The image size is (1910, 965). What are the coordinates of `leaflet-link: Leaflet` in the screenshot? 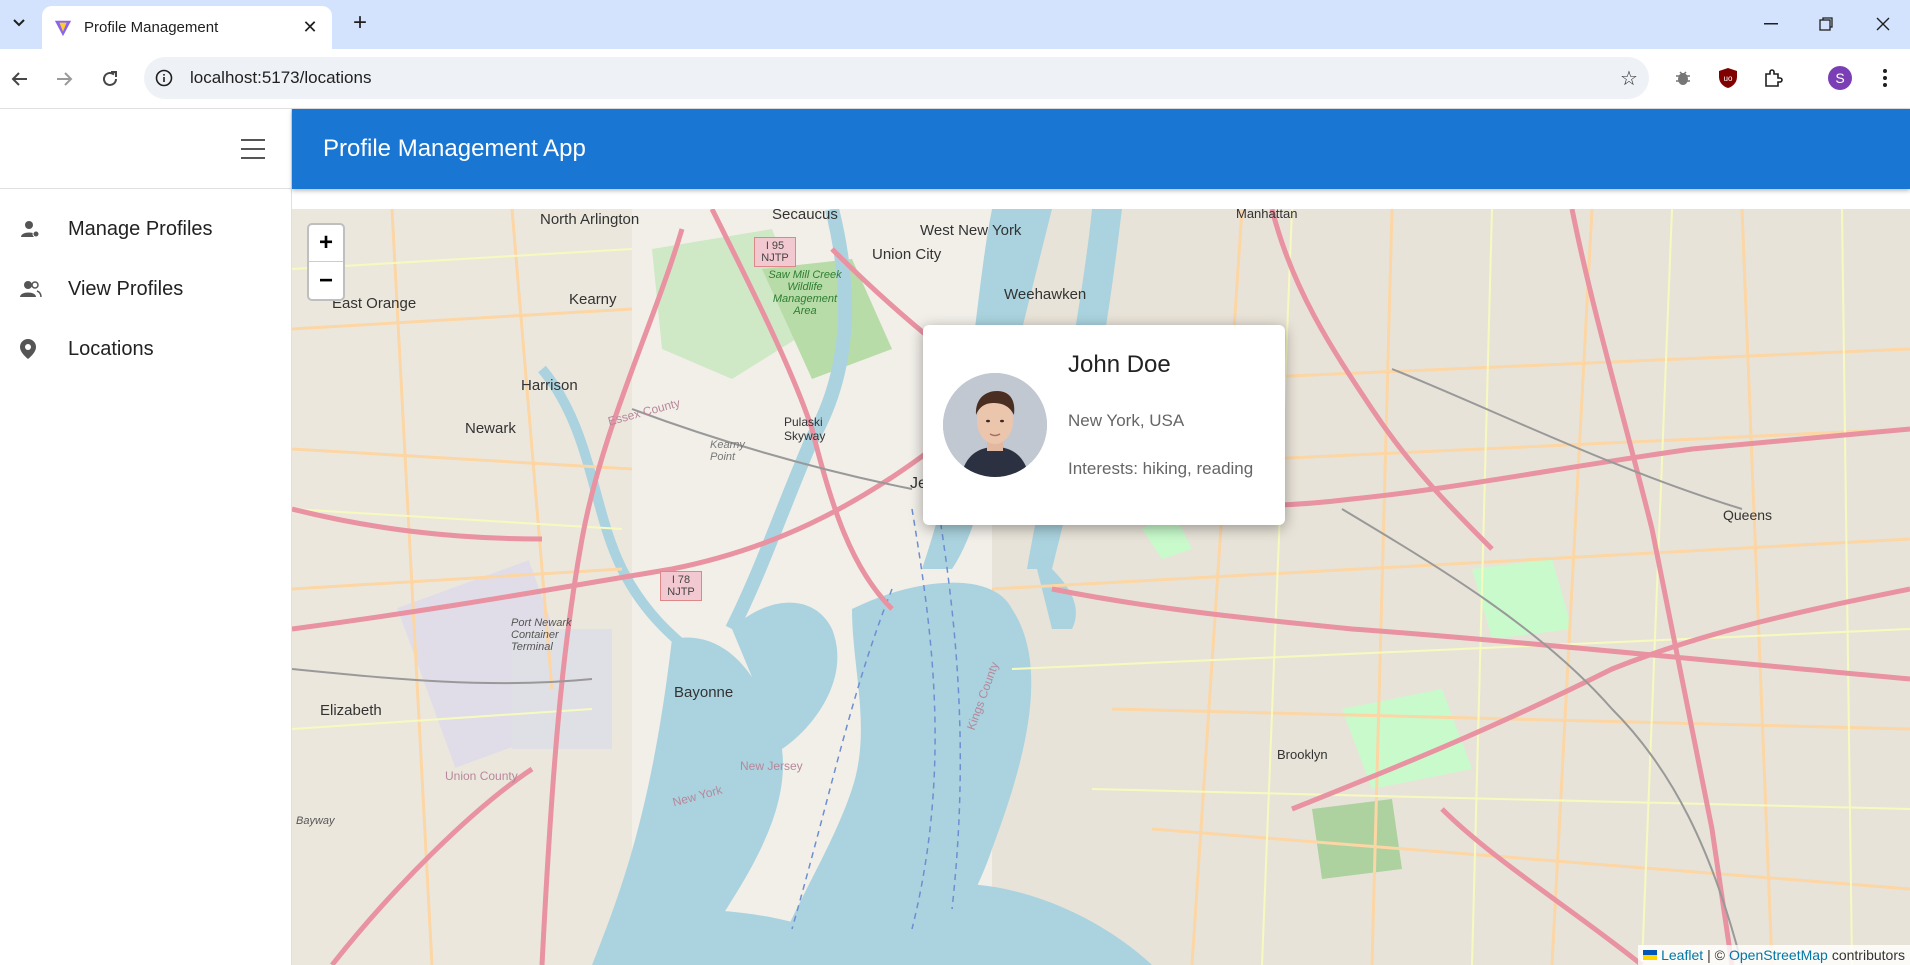 It's located at (1682, 955).